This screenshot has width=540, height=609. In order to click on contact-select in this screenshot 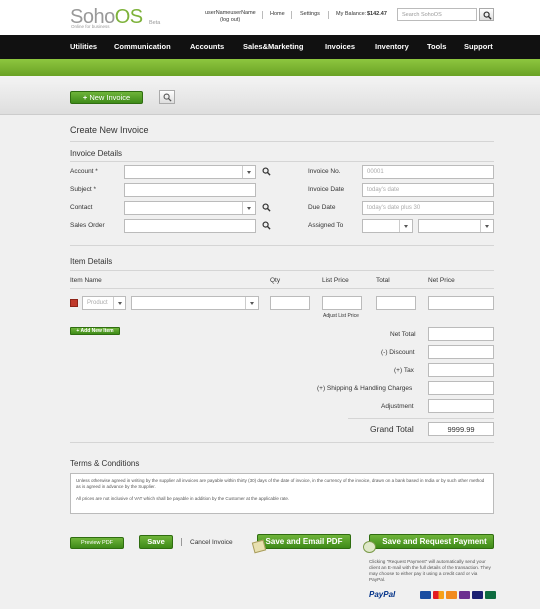, I will do `click(190, 208)`.